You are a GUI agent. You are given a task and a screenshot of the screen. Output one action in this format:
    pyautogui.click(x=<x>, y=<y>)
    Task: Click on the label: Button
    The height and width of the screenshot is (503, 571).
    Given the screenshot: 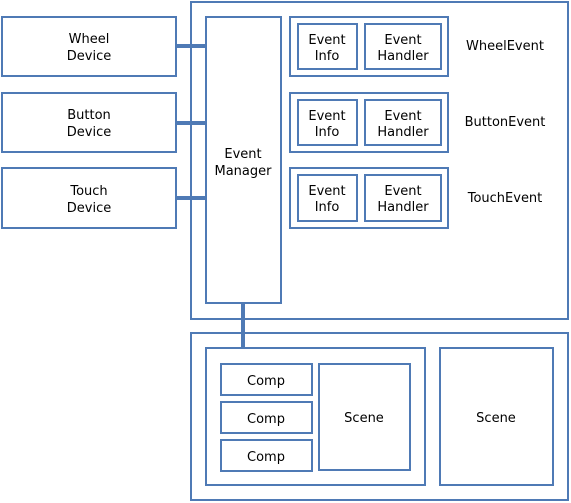 What is the action you would take?
    pyautogui.click(x=89, y=115)
    